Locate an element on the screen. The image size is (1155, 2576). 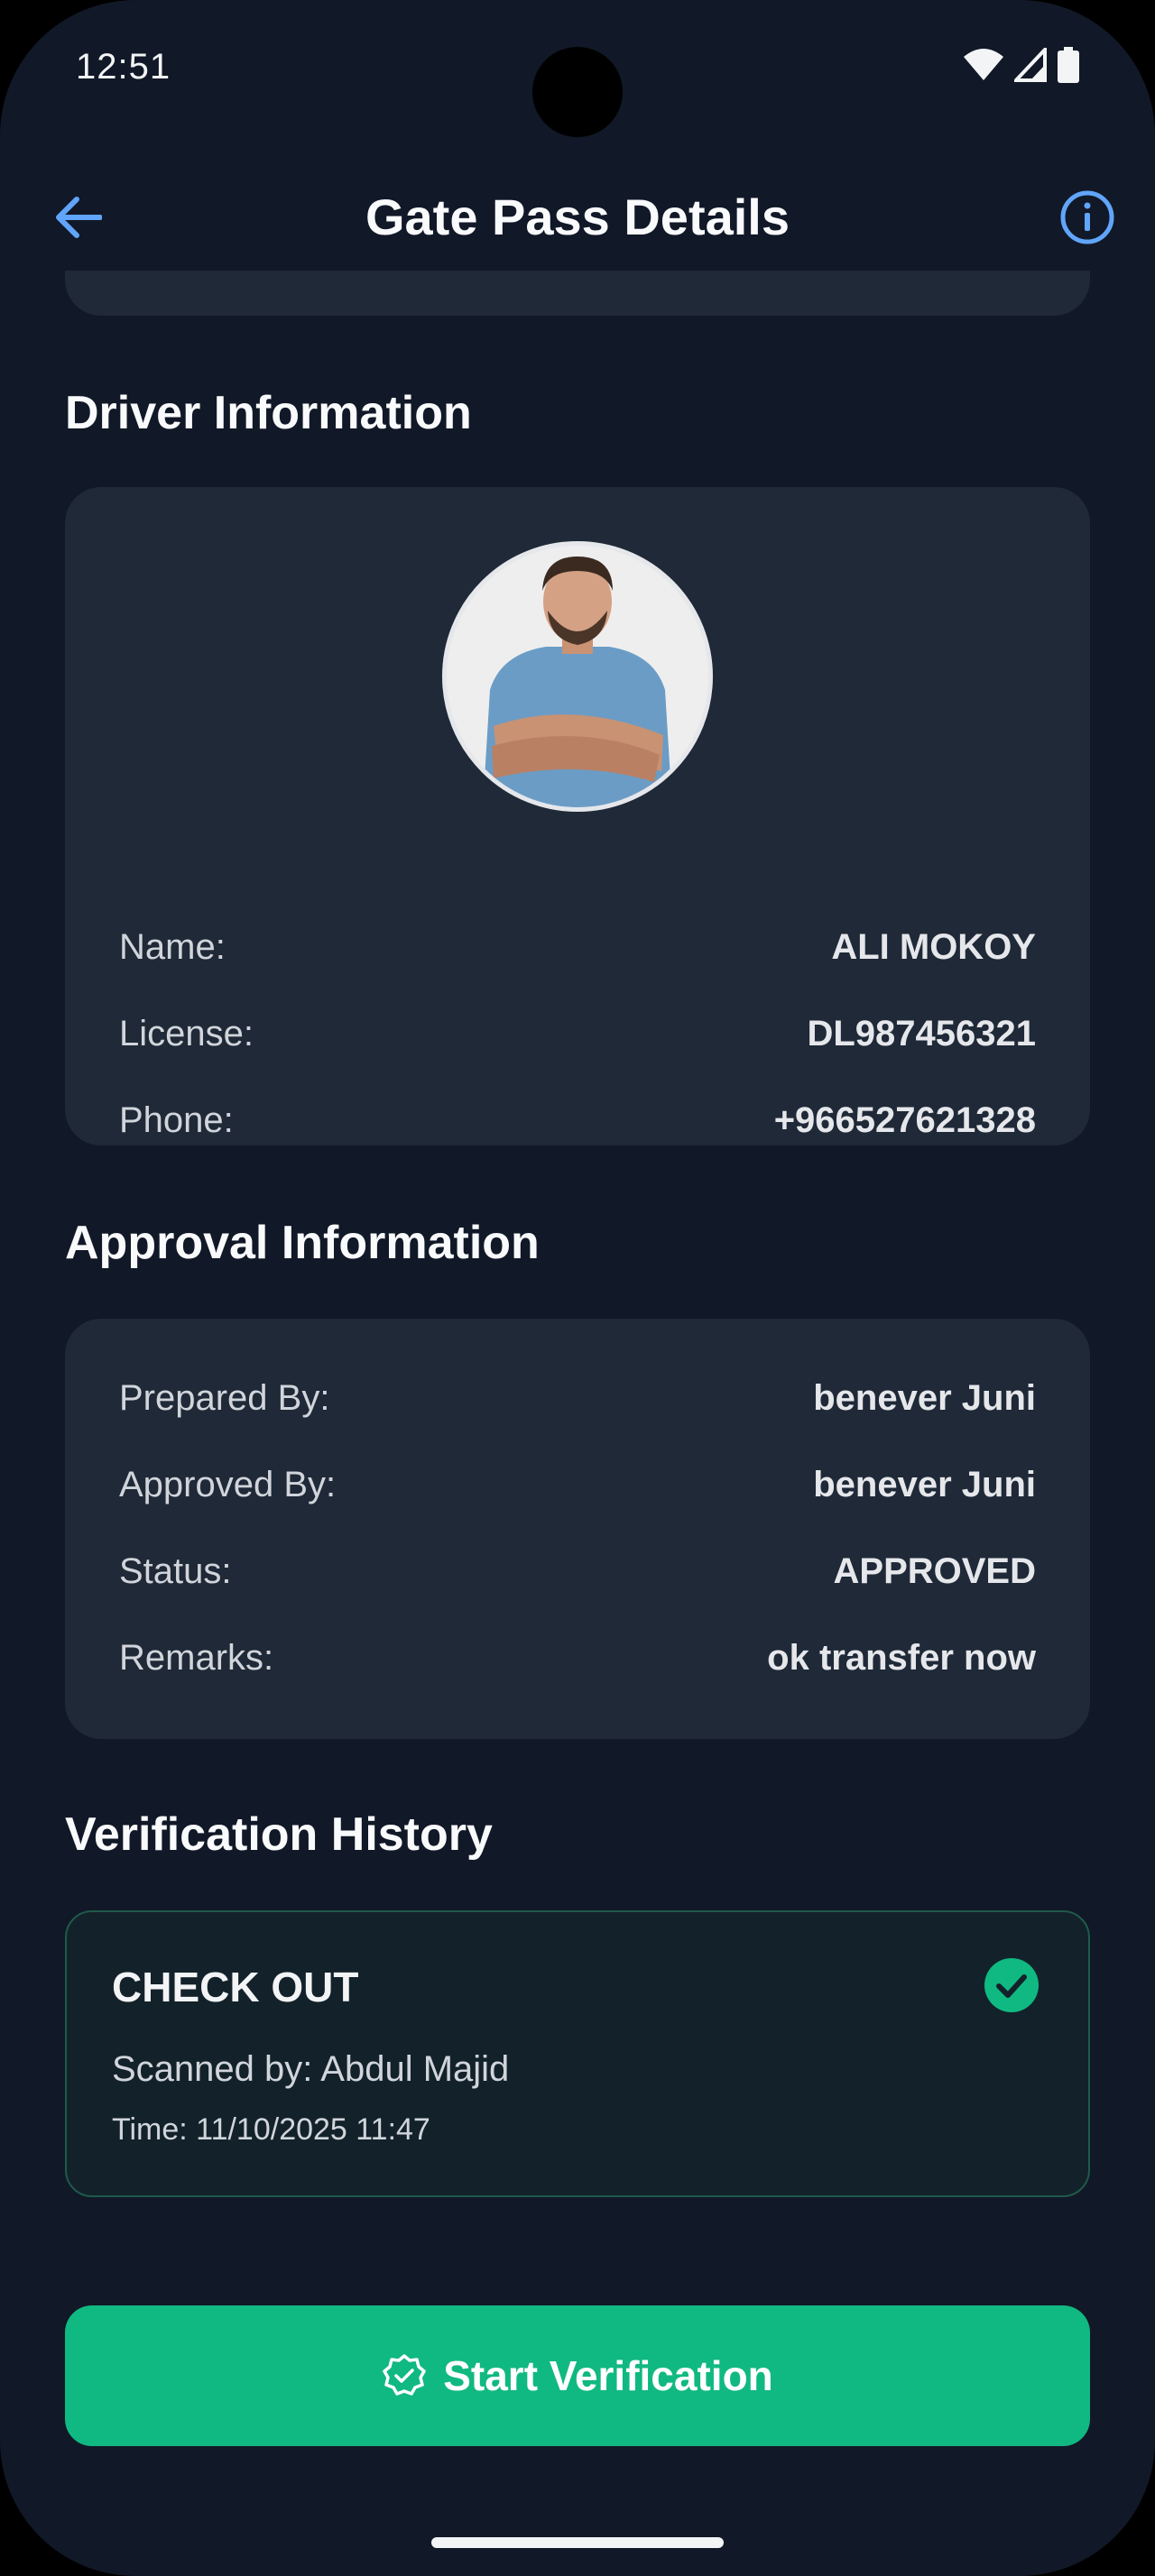
page-title: Gate Pass Details is located at coordinates (577, 217).